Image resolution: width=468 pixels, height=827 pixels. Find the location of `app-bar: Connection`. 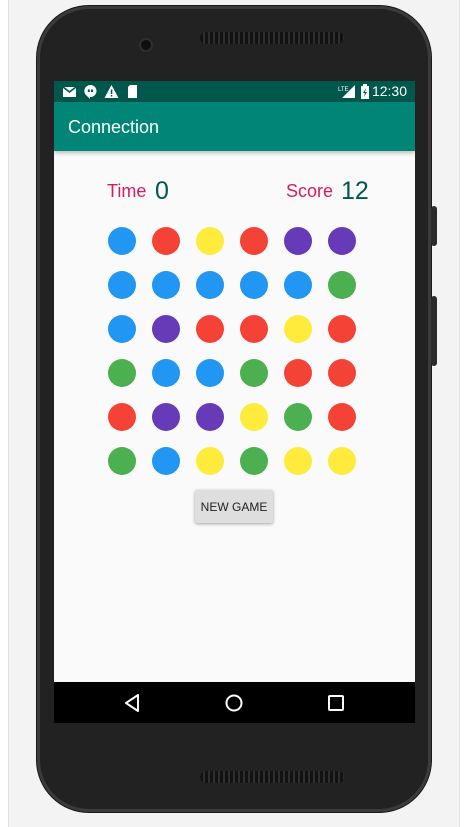

app-bar: Connection is located at coordinates (234, 126).